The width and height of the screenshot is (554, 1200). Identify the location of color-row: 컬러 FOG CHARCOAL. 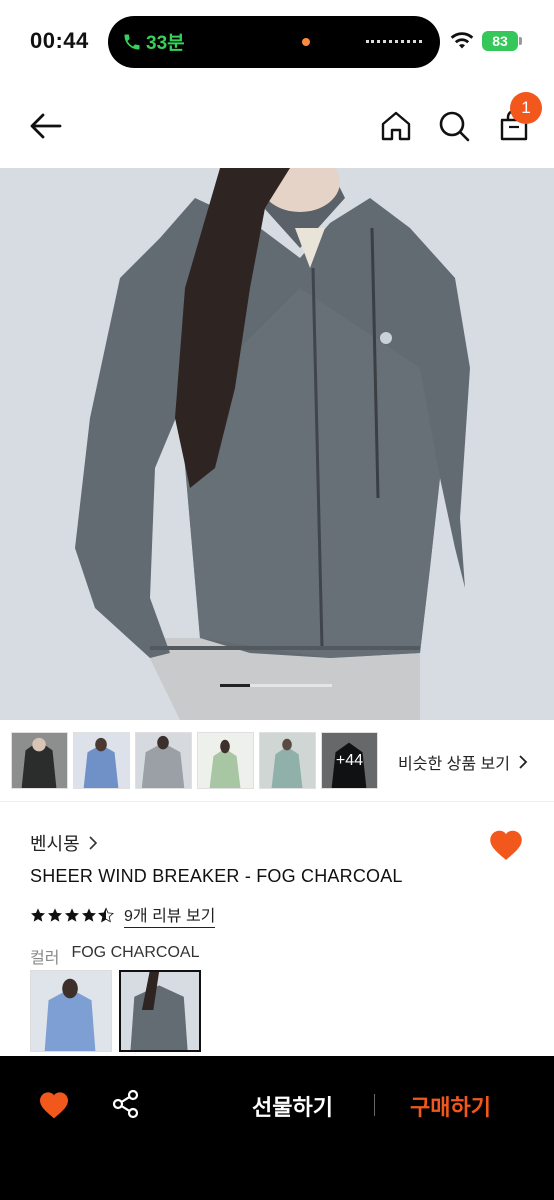
(114, 956).